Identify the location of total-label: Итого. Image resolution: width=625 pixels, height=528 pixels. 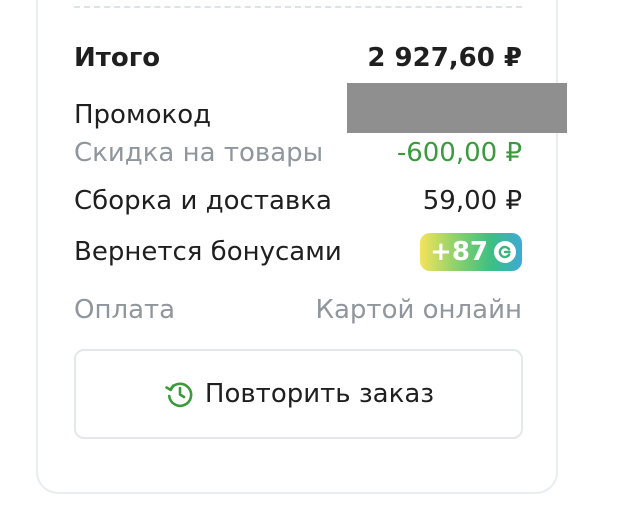
(117, 58).